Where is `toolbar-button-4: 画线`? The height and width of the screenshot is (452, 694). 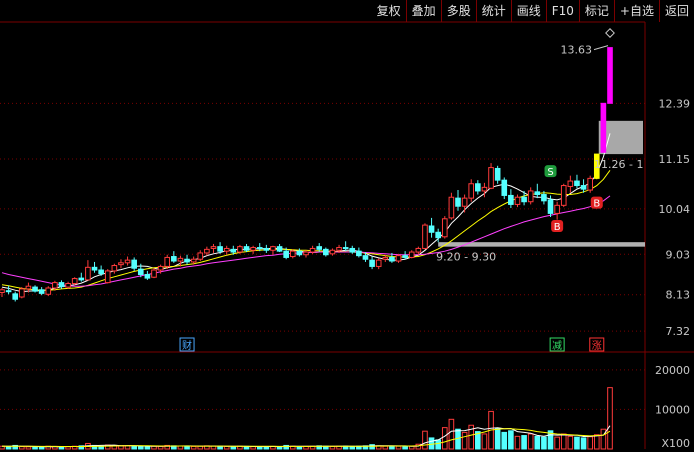 toolbar-button-4: 画线 is located at coordinates (528, 11).